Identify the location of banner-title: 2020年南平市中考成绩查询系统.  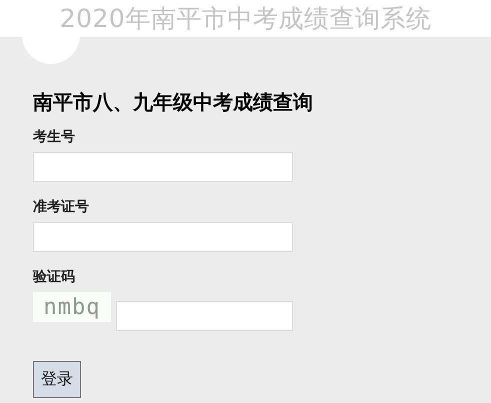
(246, 19).